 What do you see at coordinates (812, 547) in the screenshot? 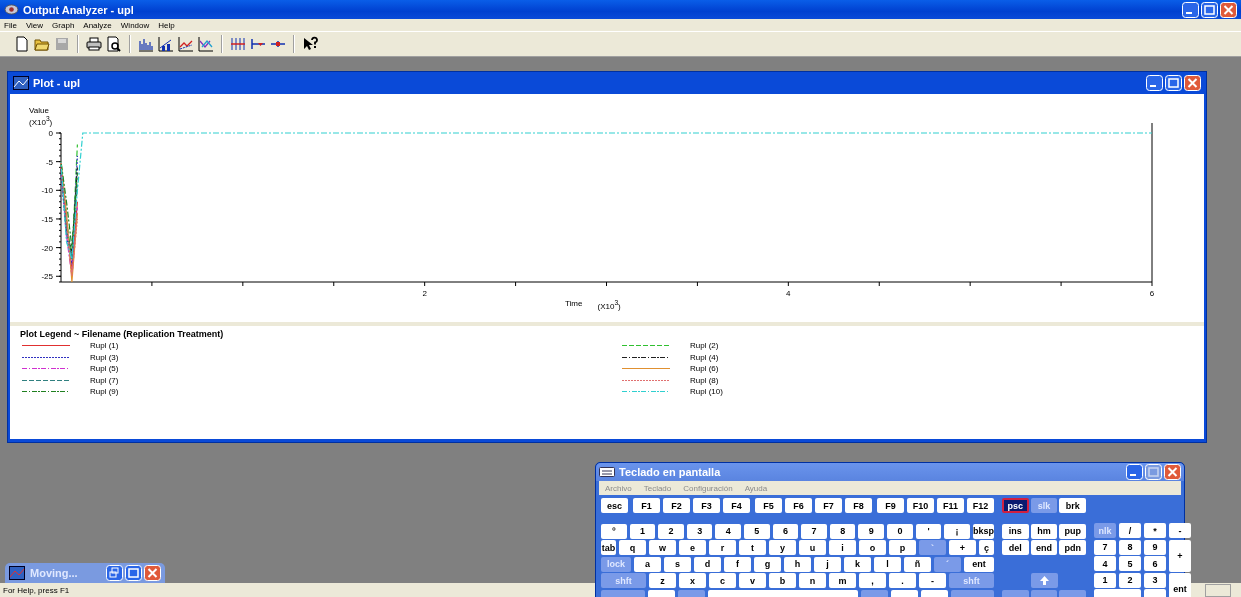
I see `key: u` at bounding box center [812, 547].